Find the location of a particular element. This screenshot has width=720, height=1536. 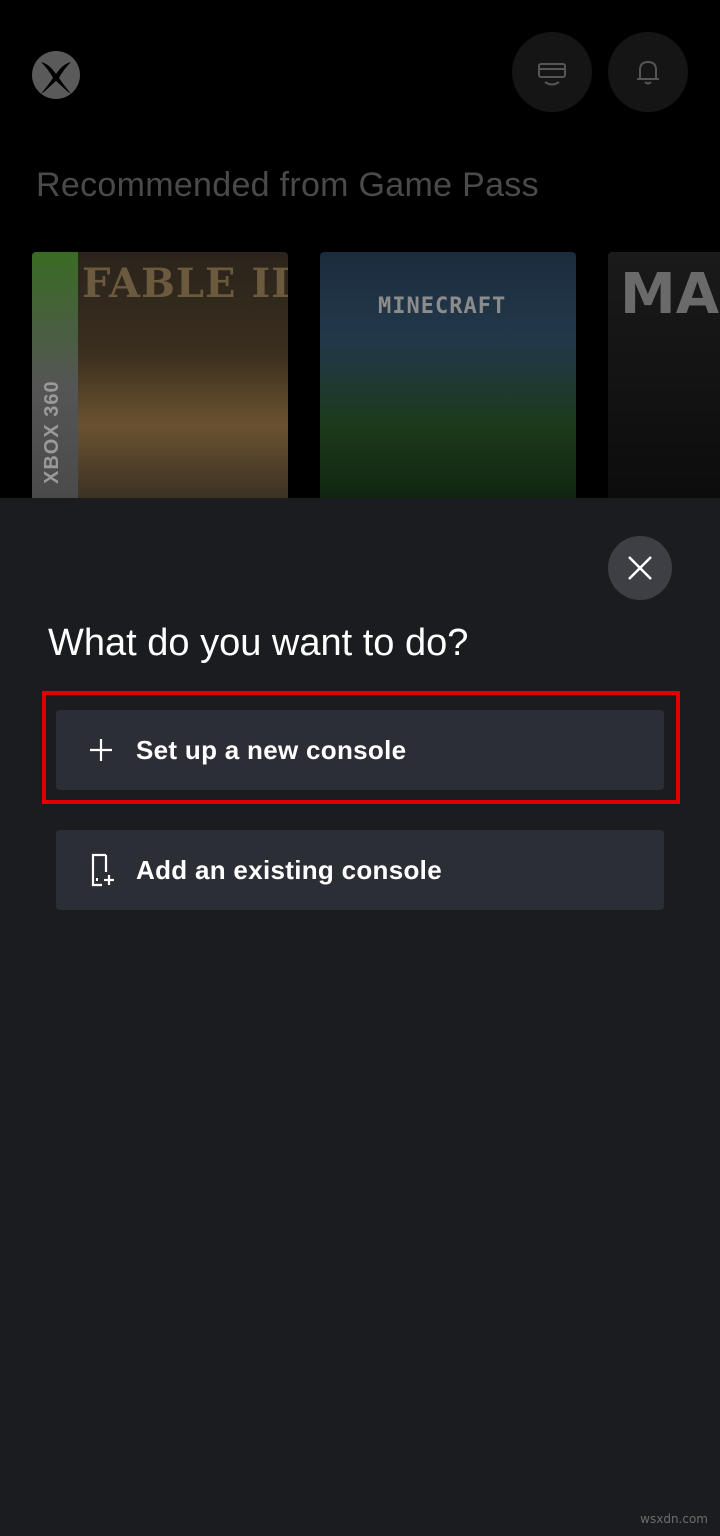

xbox360-badge-text: XBOX 360 is located at coordinates (52, 432).